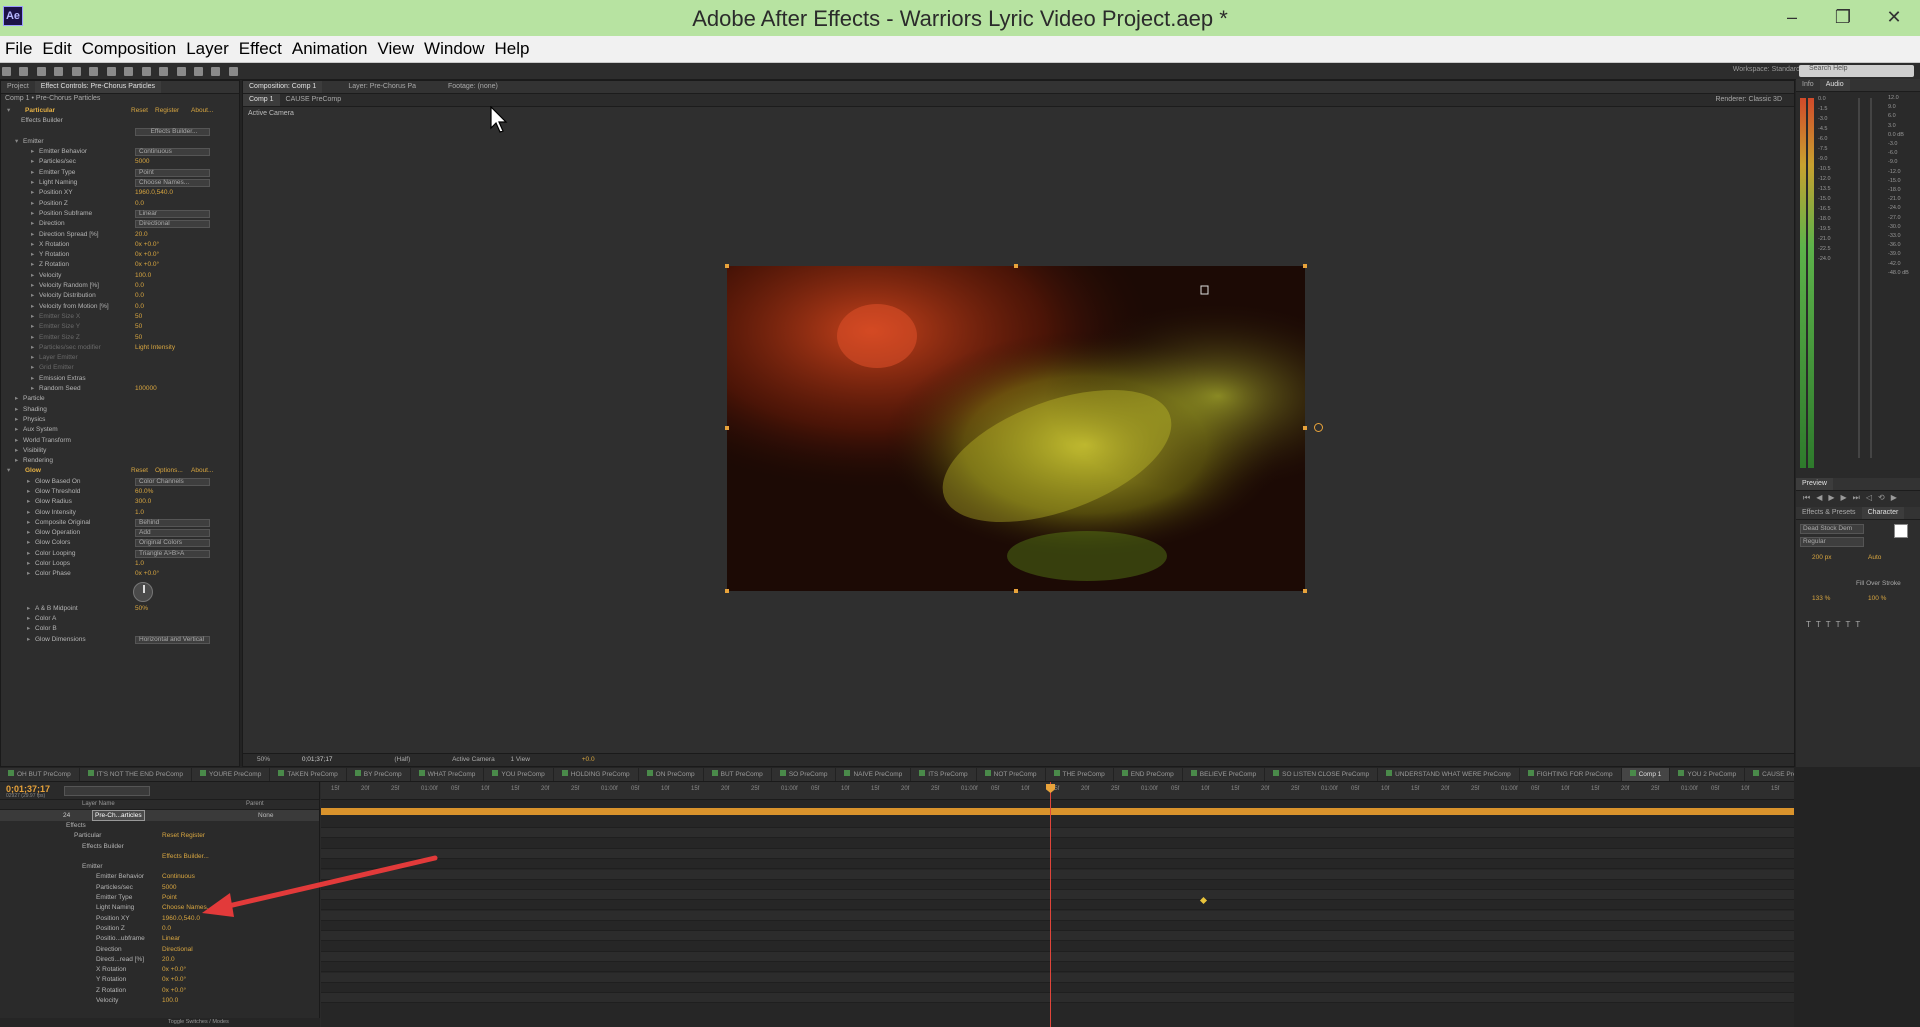  What do you see at coordinates (169, 898) in the screenshot?
I see `timeline-property-value: Point` at bounding box center [169, 898].